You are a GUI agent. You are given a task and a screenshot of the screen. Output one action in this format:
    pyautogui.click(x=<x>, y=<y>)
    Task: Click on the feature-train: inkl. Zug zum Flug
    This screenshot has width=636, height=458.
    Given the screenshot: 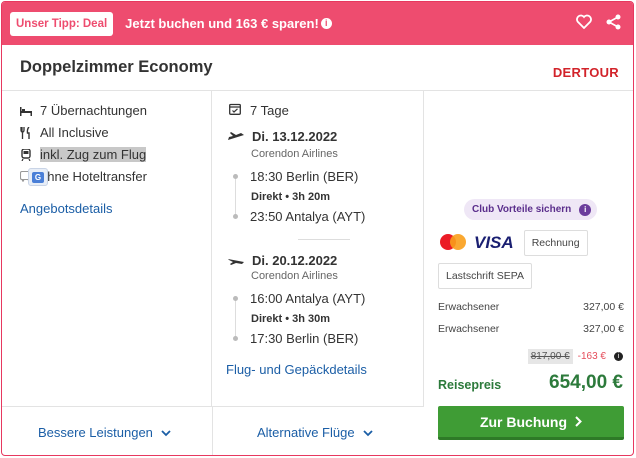 What is the action you would take?
    pyautogui.click(x=83, y=154)
    